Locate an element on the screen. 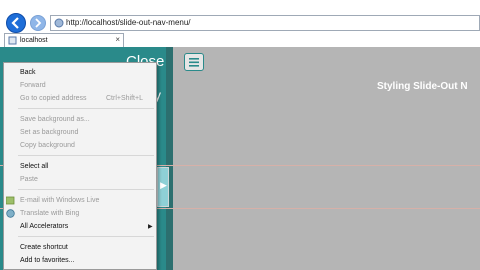 This screenshot has height=270, width=480. menu-item-go-to-copied-address: Go to copied address is located at coordinates (53, 99).